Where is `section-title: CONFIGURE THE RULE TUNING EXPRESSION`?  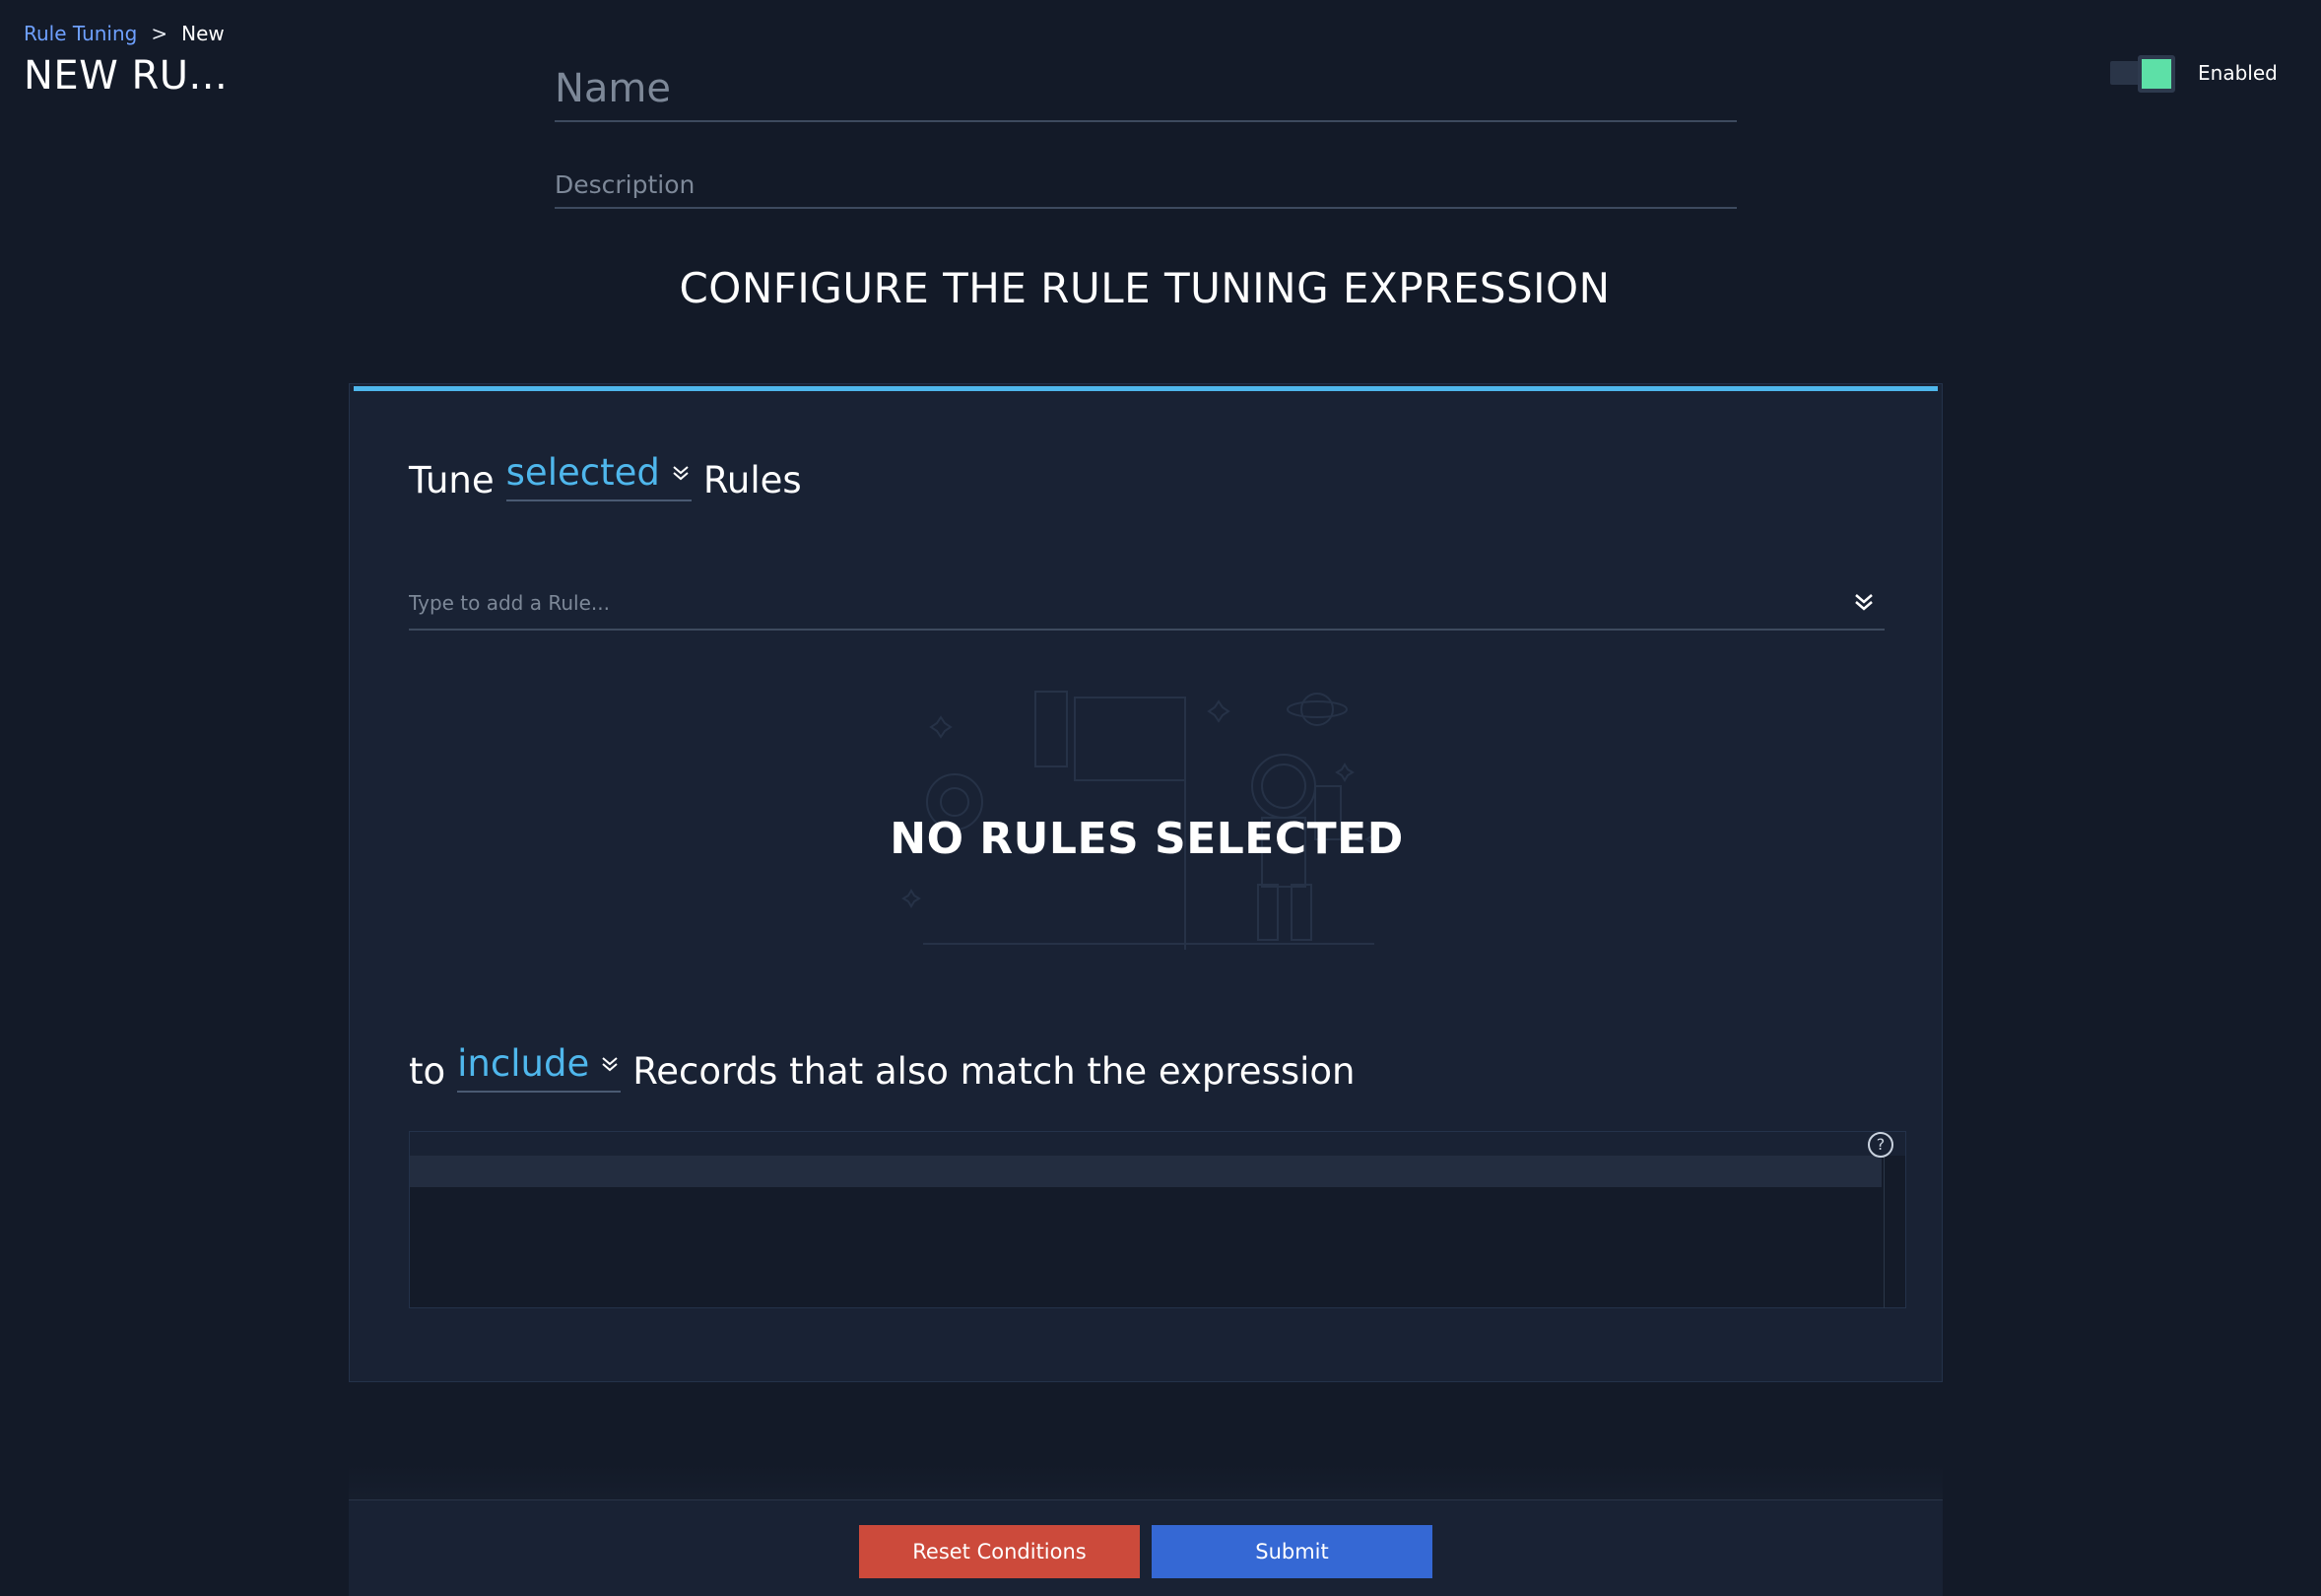 section-title: CONFIGURE THE RULE TUNING EXPRESSION is located at coordinates (1145, 288).